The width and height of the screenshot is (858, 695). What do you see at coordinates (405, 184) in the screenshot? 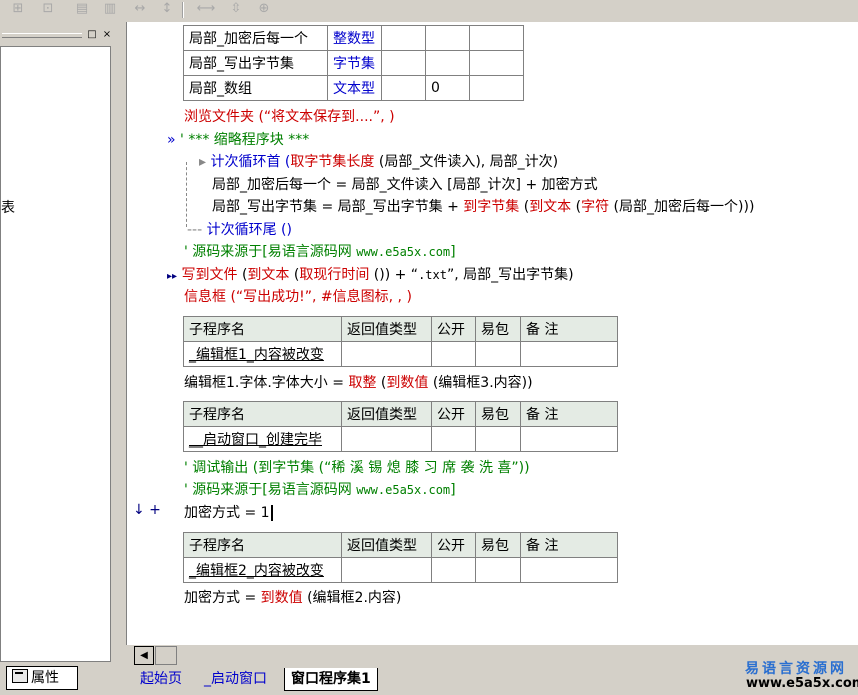
I see `code-line-loop-body-1: 局部_加密后每一个 = 局部_文件读入 [局部_计次] + 加密方式` at bounding box center [405, 184].